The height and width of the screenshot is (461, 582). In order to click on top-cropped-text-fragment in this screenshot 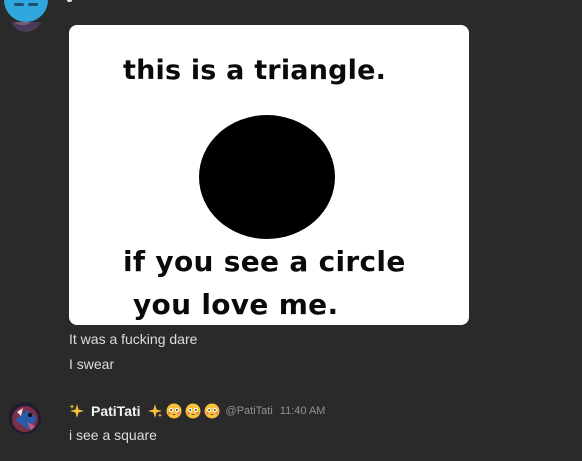, I will do `click(69, 1)`.